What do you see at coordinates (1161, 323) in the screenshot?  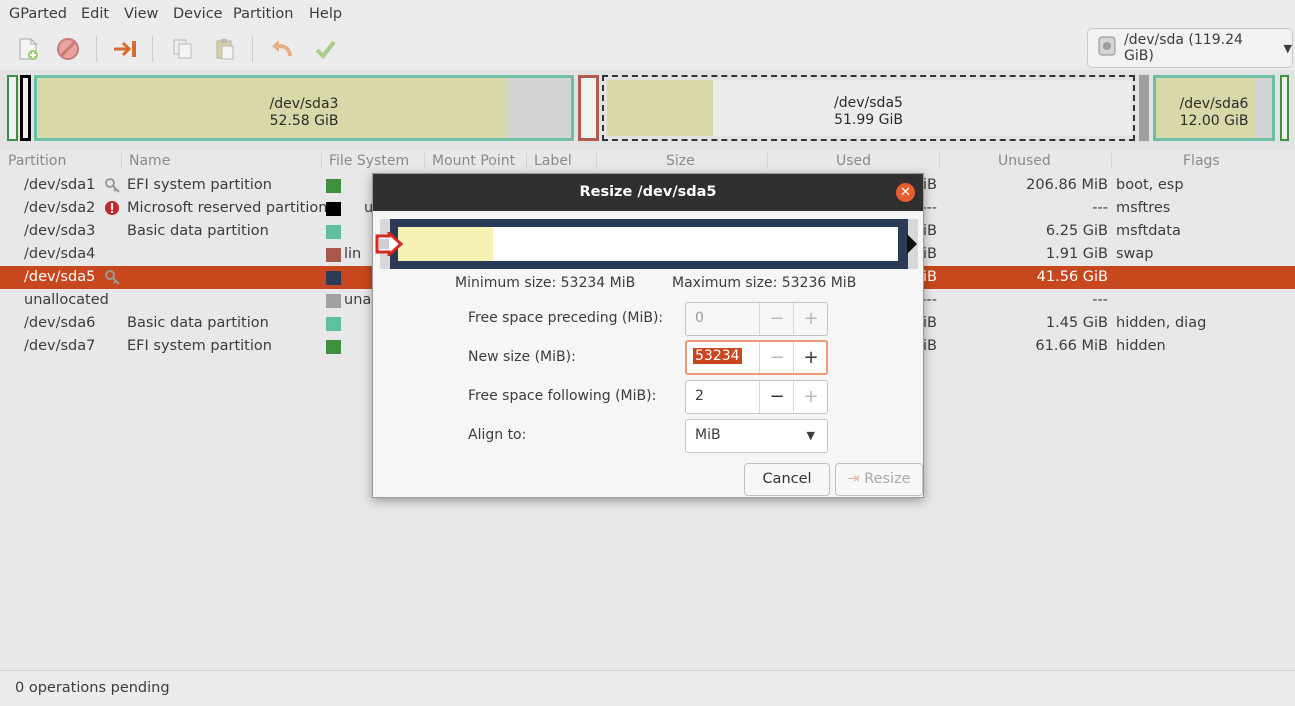 I see `cell-flags: hidden, diag` at bounding box center [1161, 323].